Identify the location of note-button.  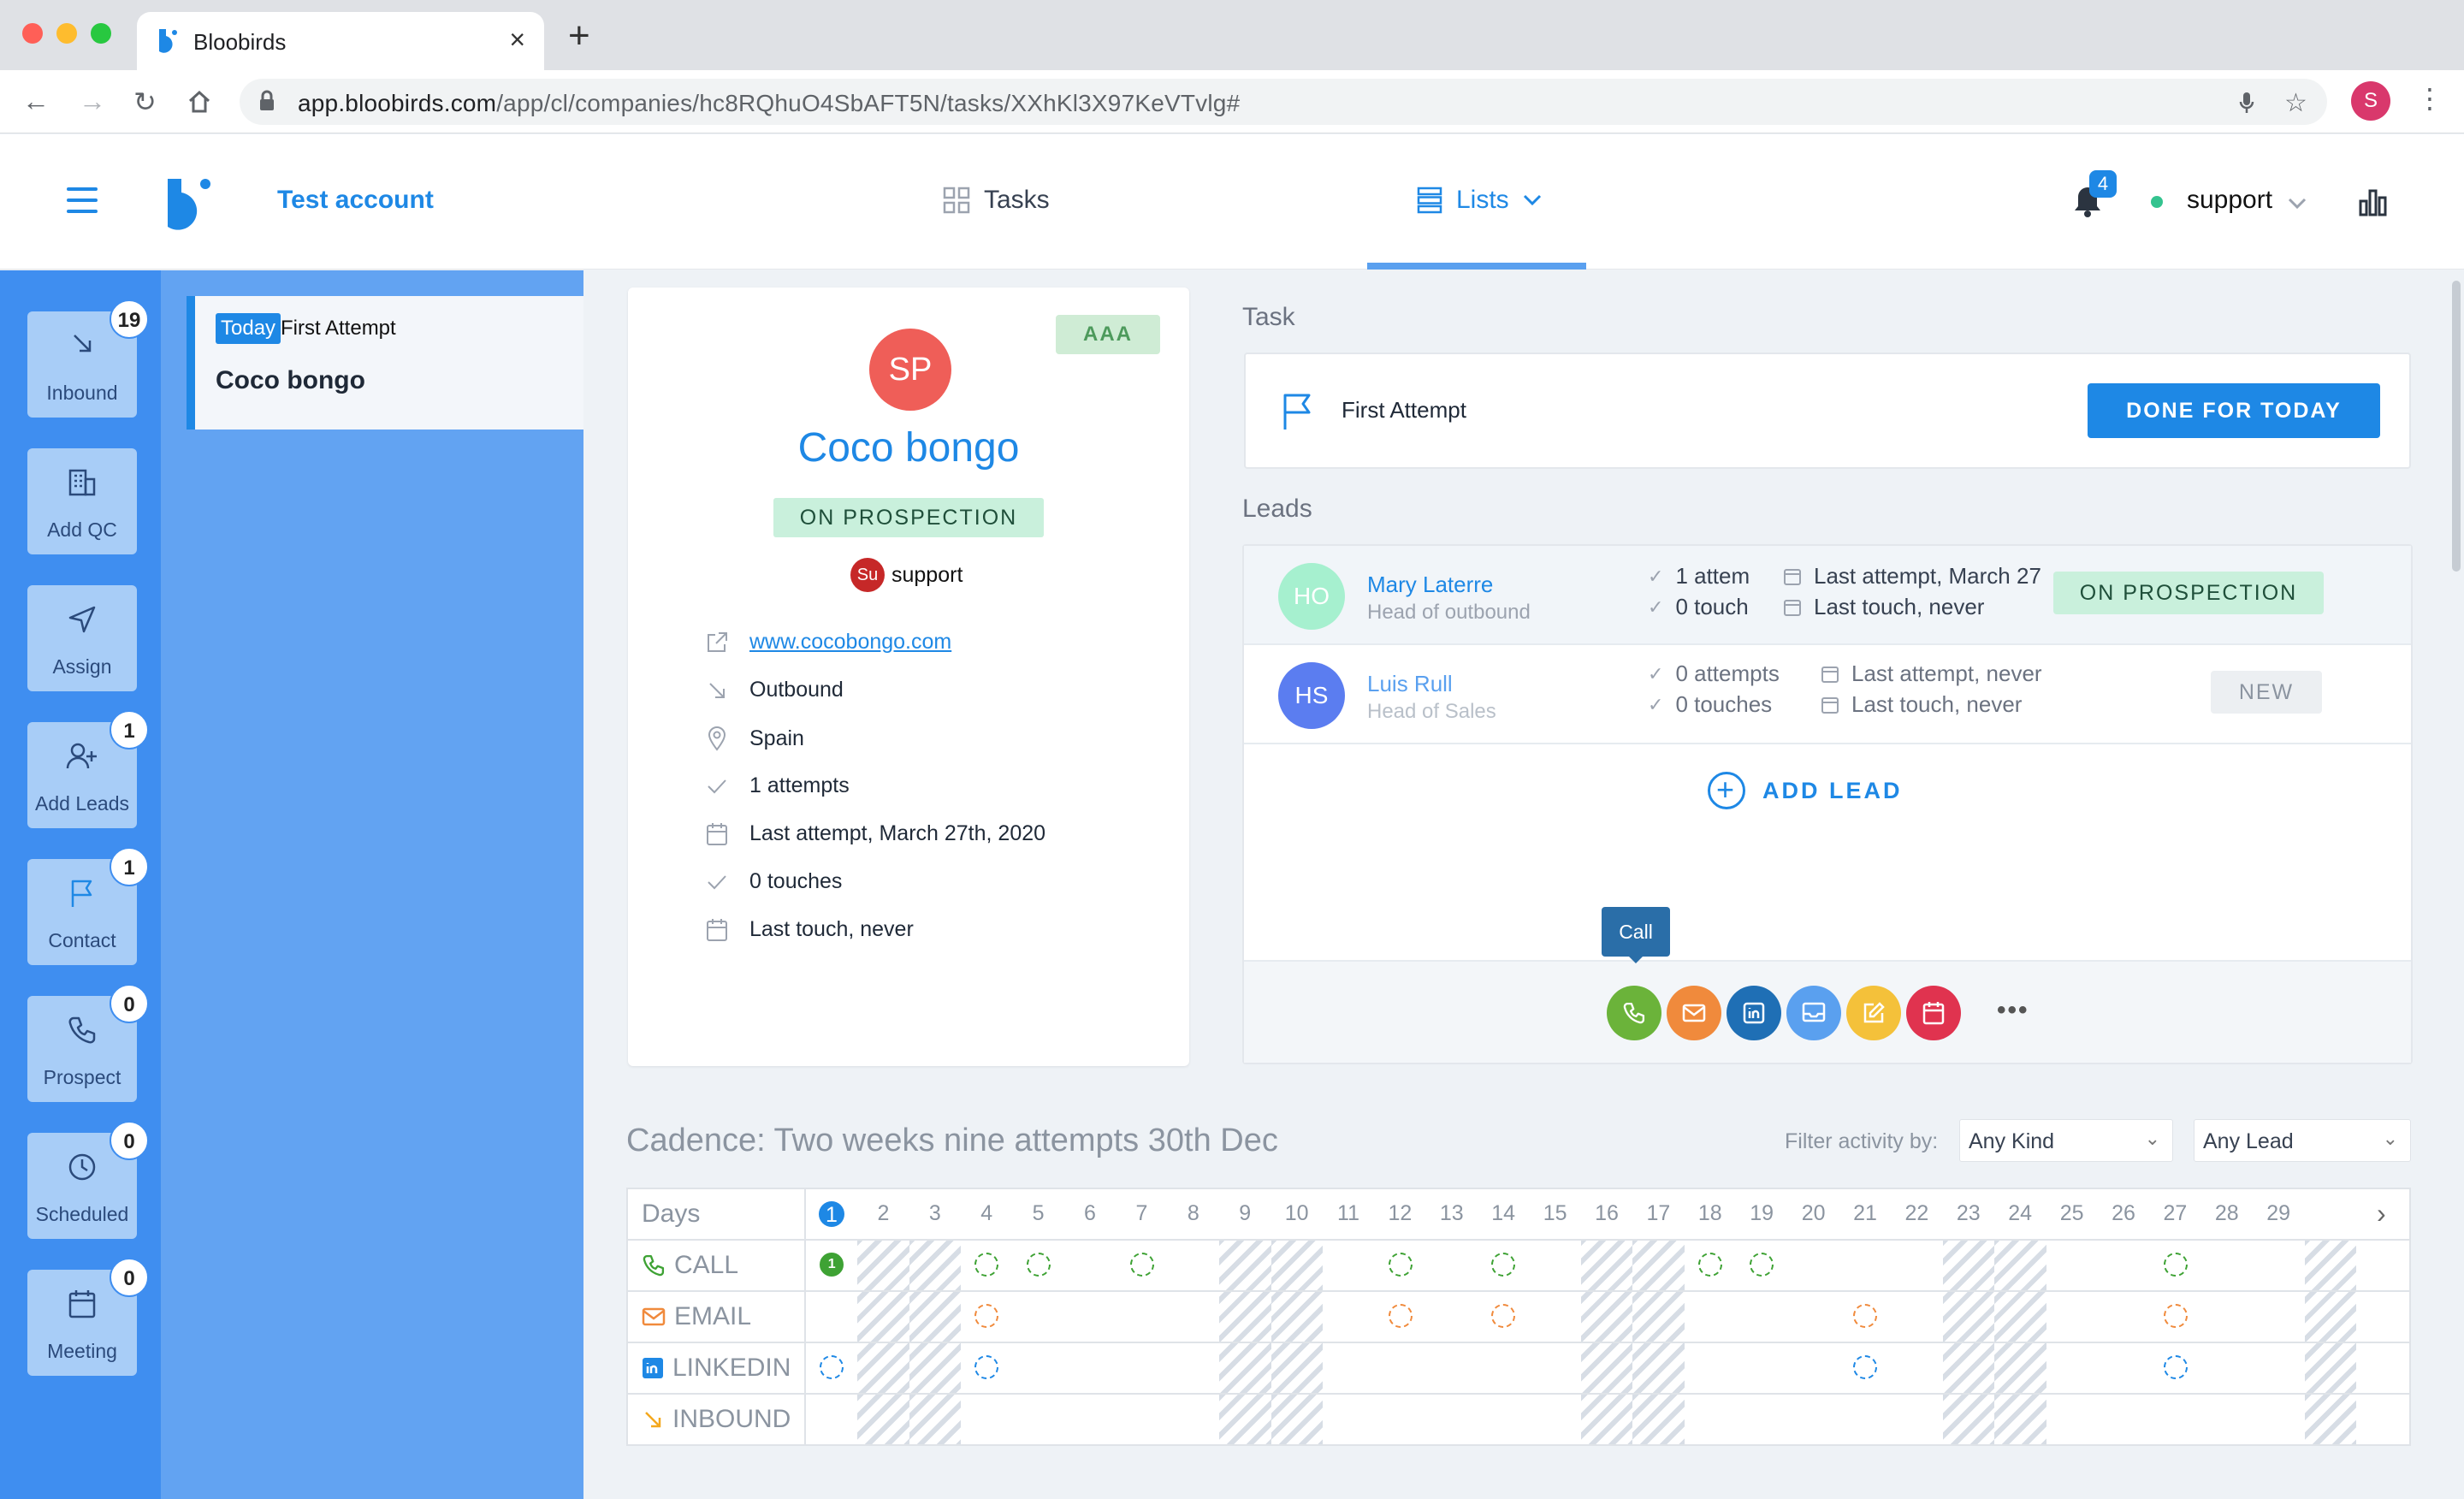
(1873, 1013).